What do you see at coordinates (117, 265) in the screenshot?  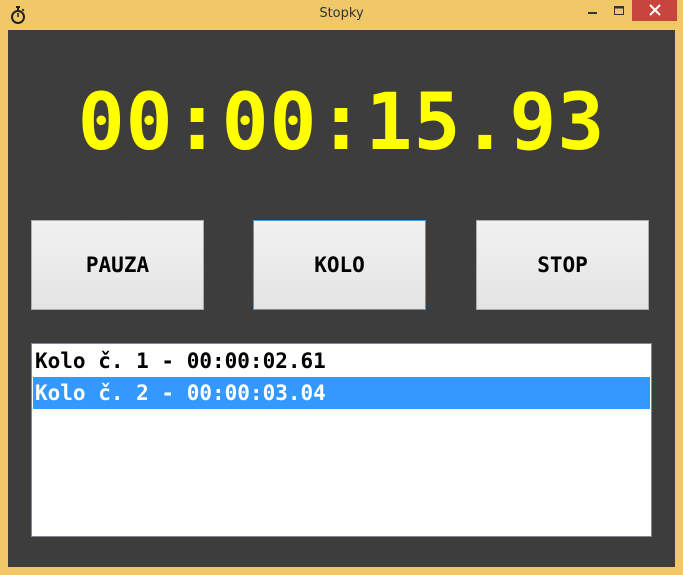 I see `pause-button: PAUZA` at bounding box center [117, 265].